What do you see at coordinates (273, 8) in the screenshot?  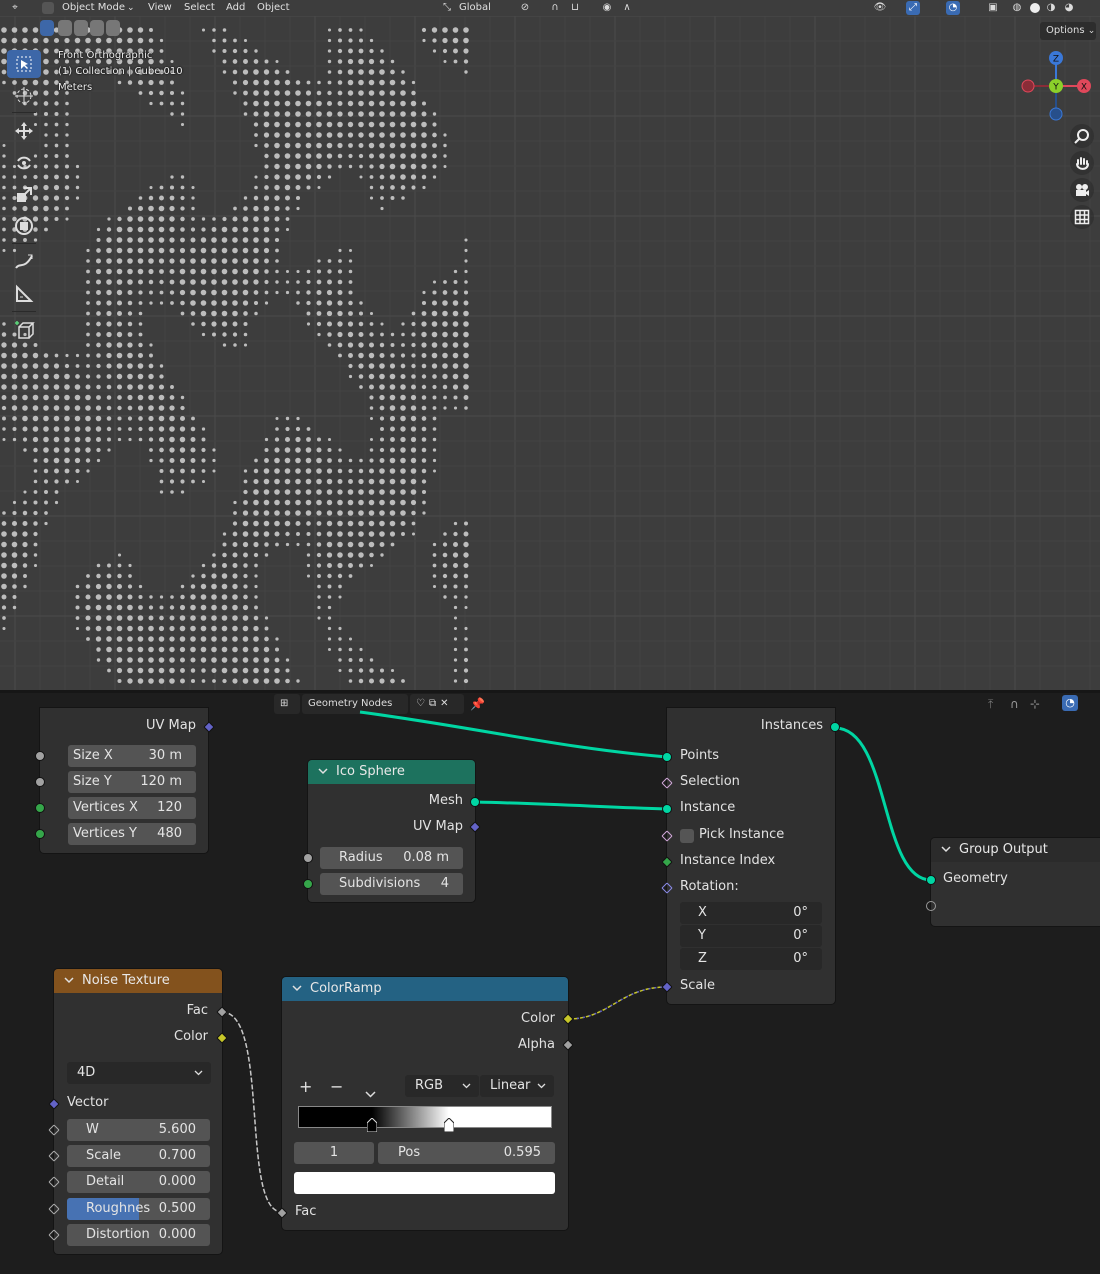 I see `menu-object: Object` at bounding box center [273, 8].